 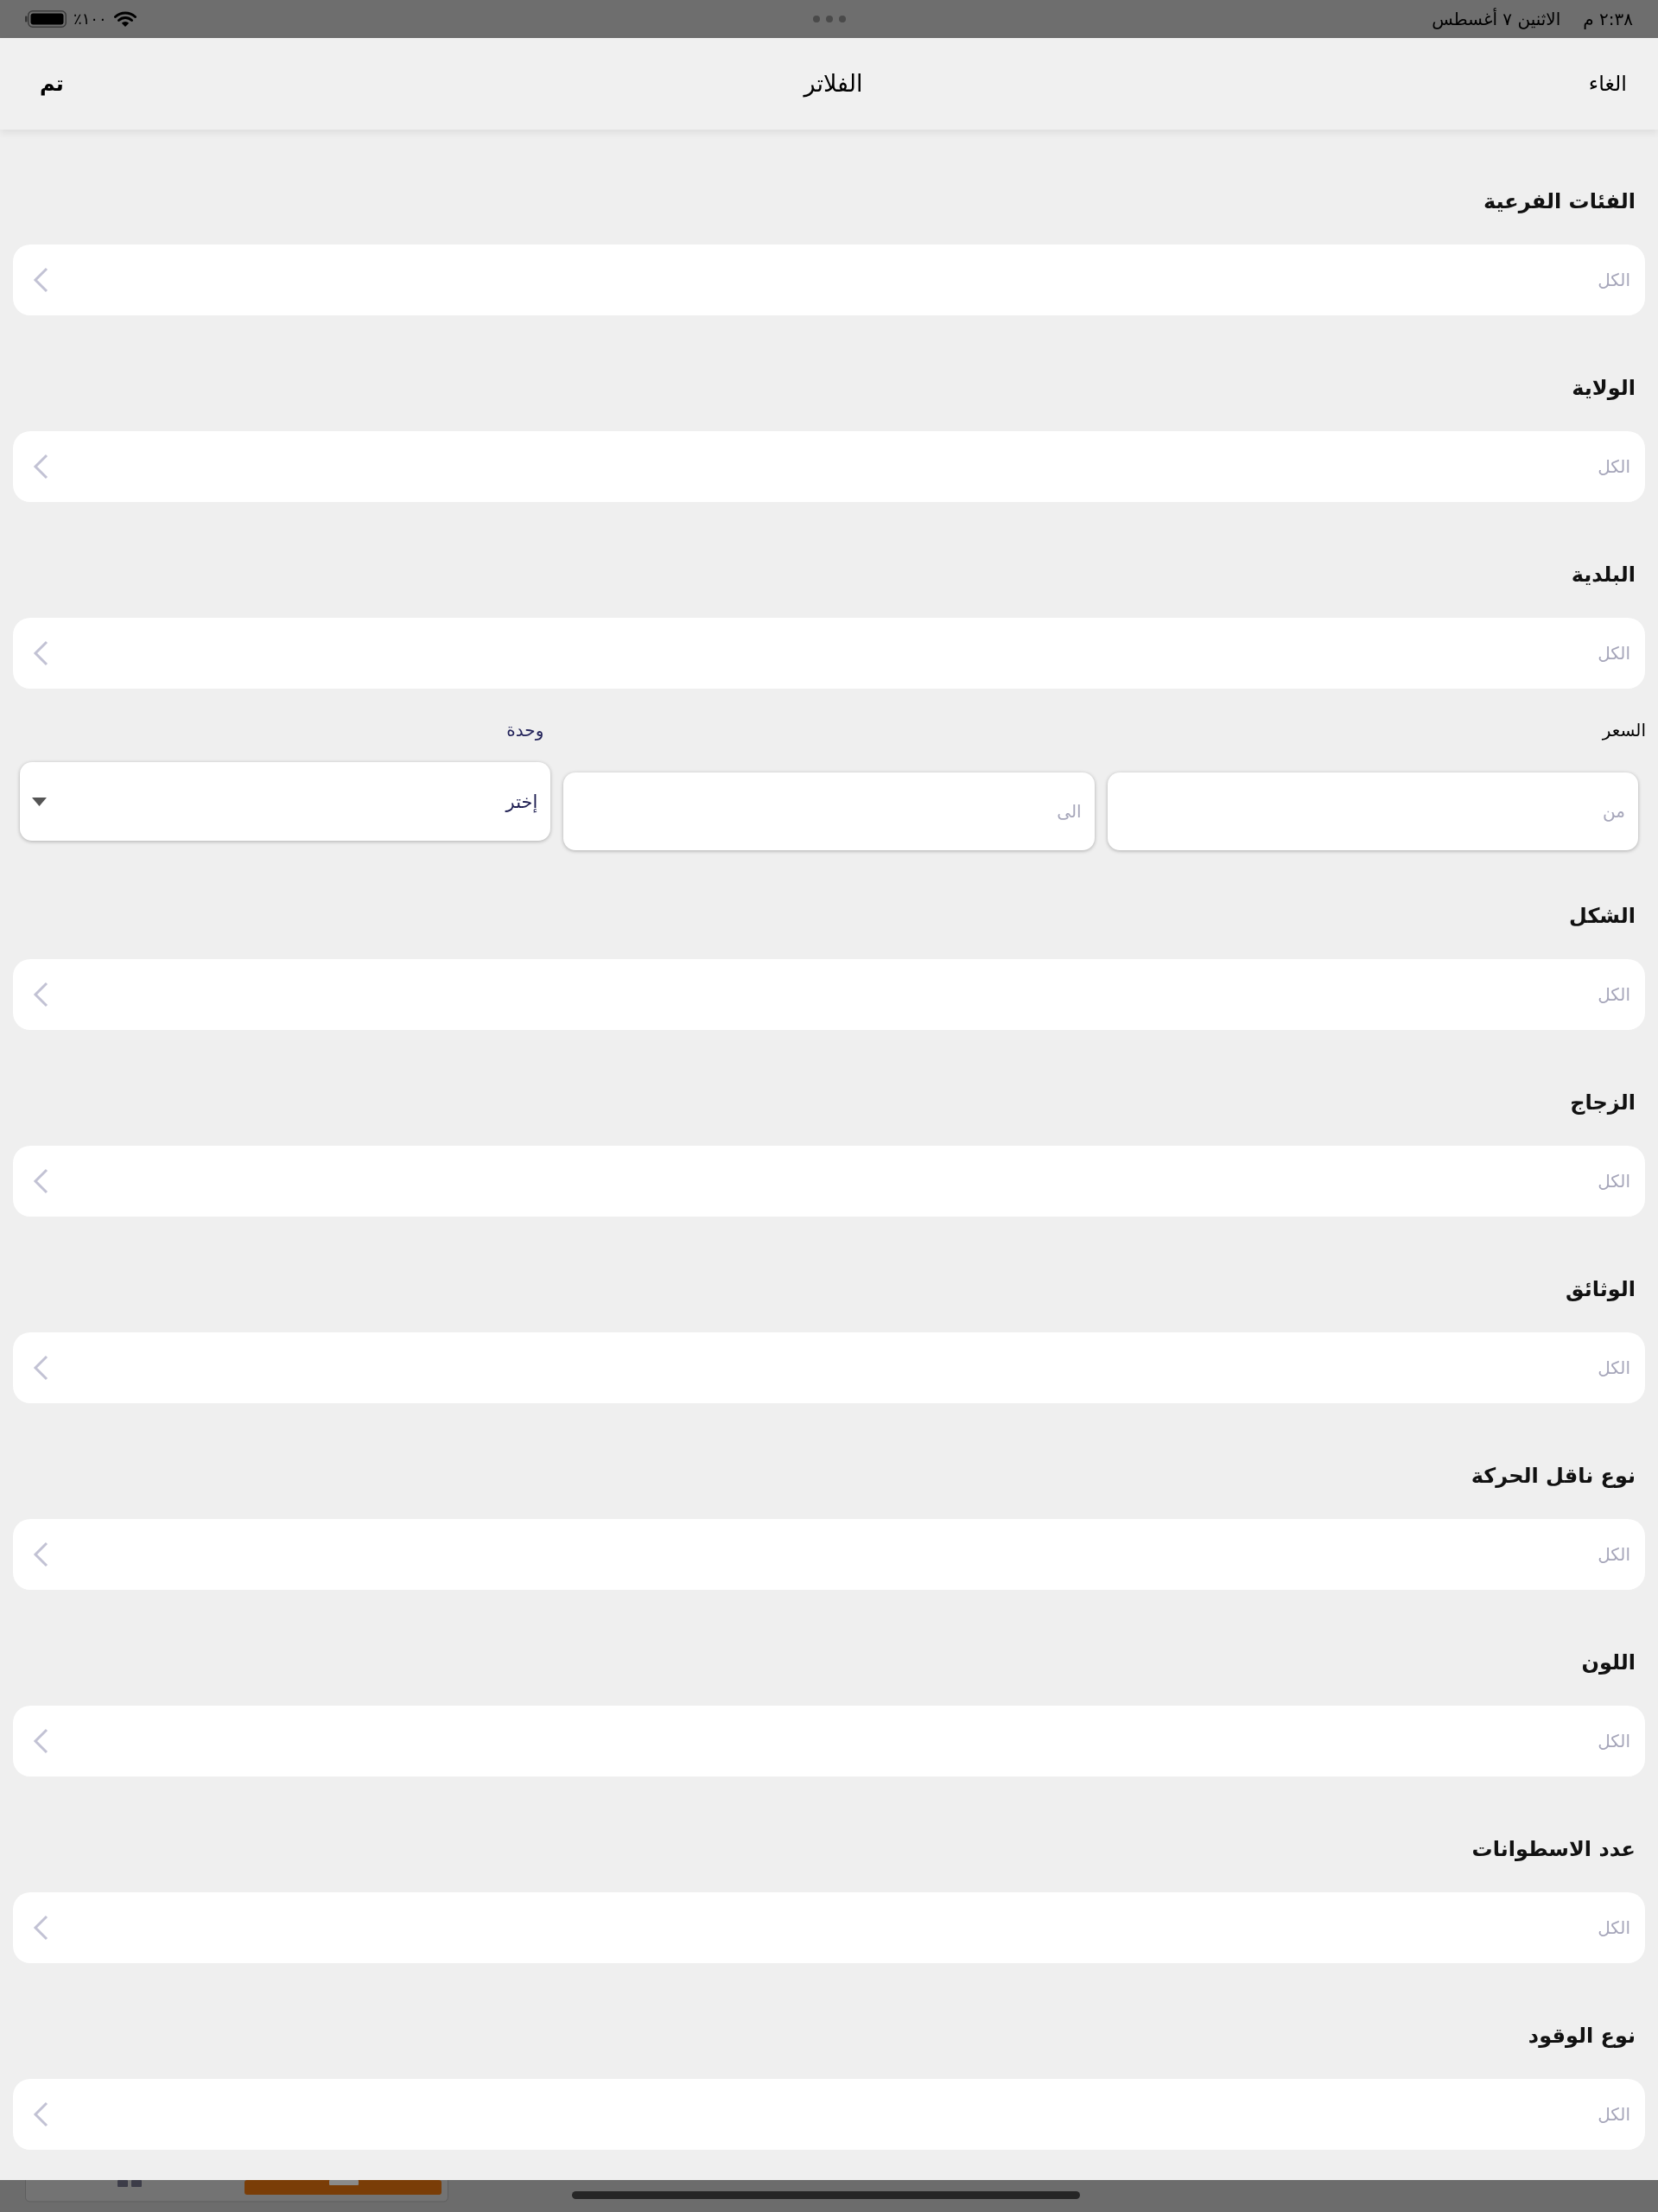 I want to click on filter-label: البلدية, so click(x=1603, y=575).